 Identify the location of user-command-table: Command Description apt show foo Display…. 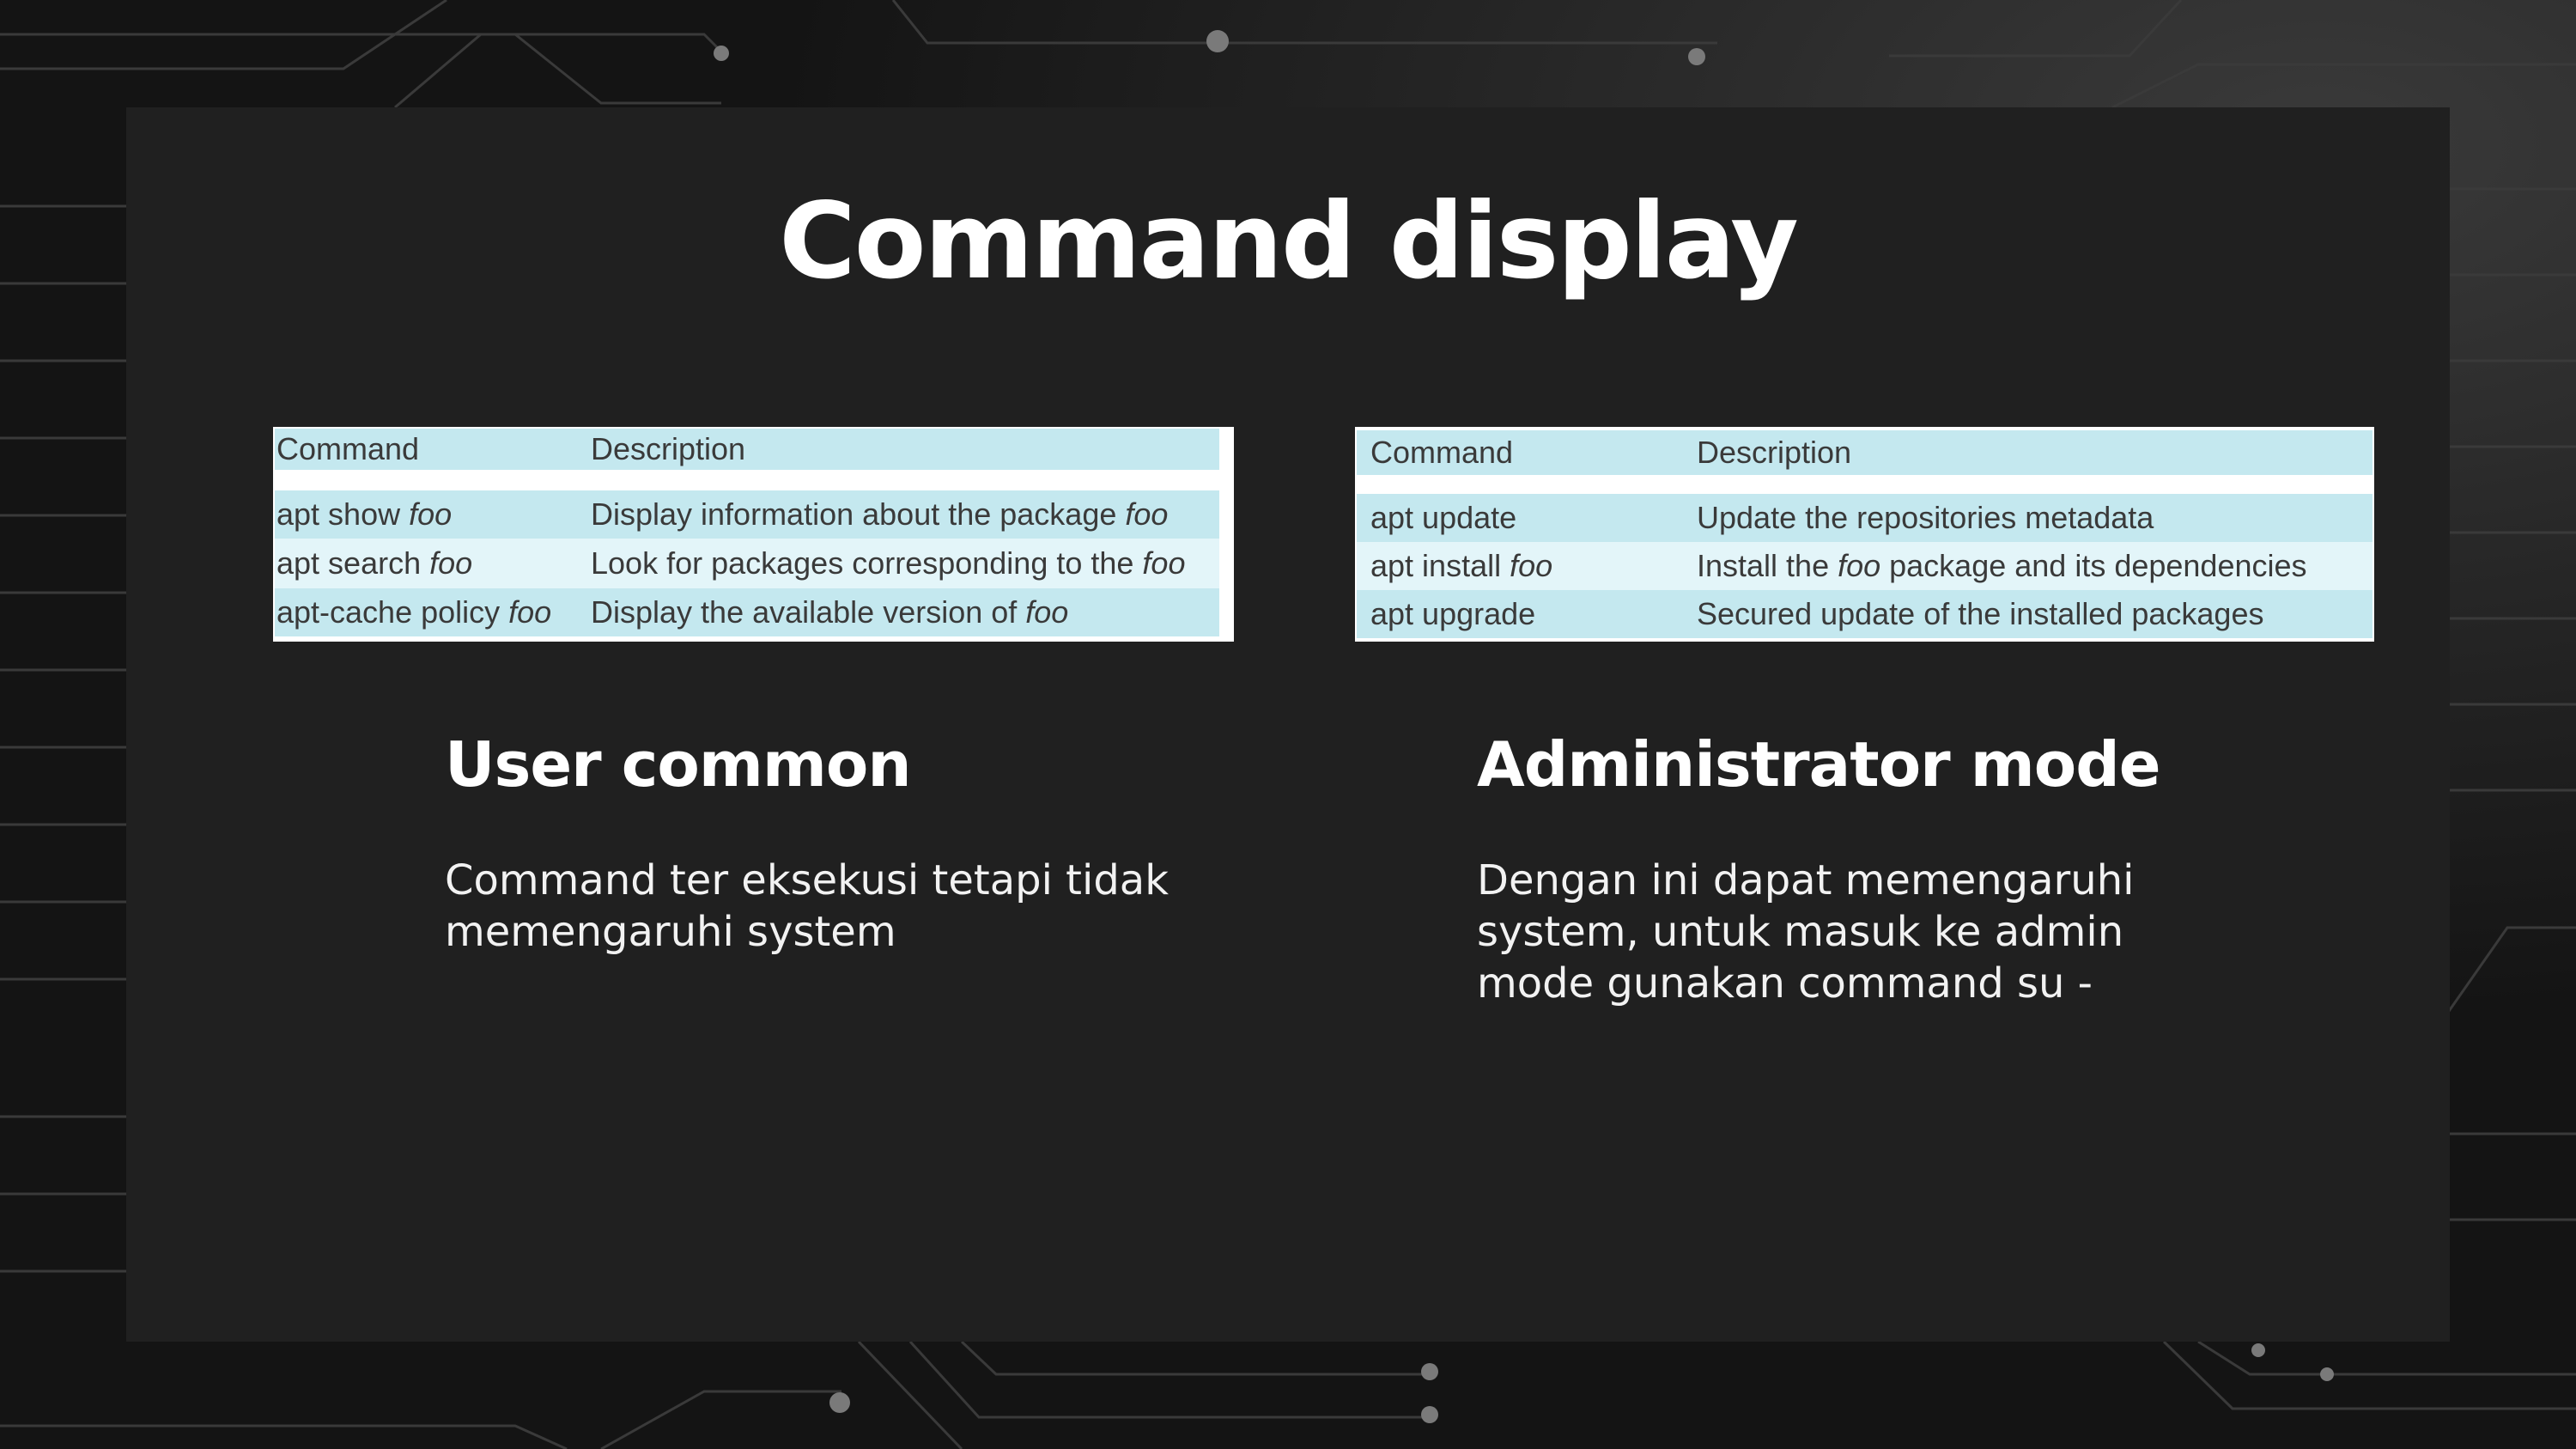
(753, 534).